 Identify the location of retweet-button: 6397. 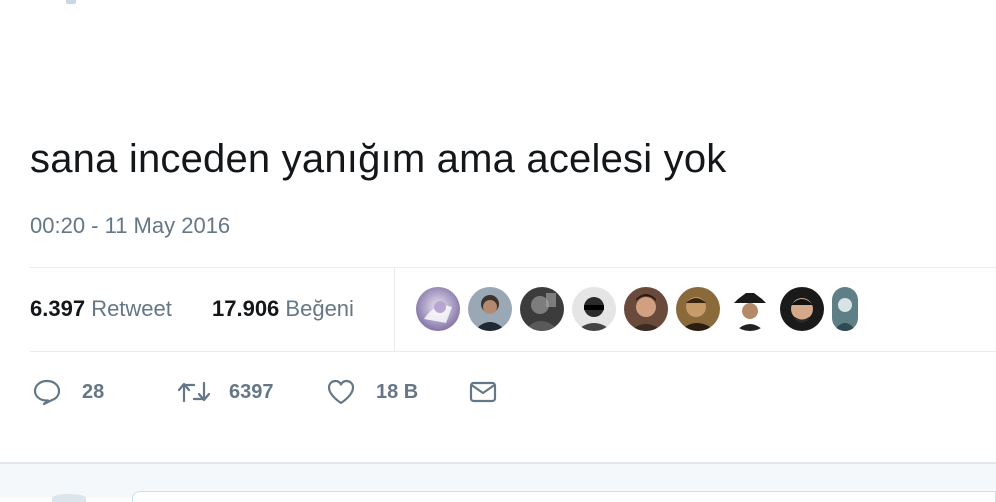
(225, 392).